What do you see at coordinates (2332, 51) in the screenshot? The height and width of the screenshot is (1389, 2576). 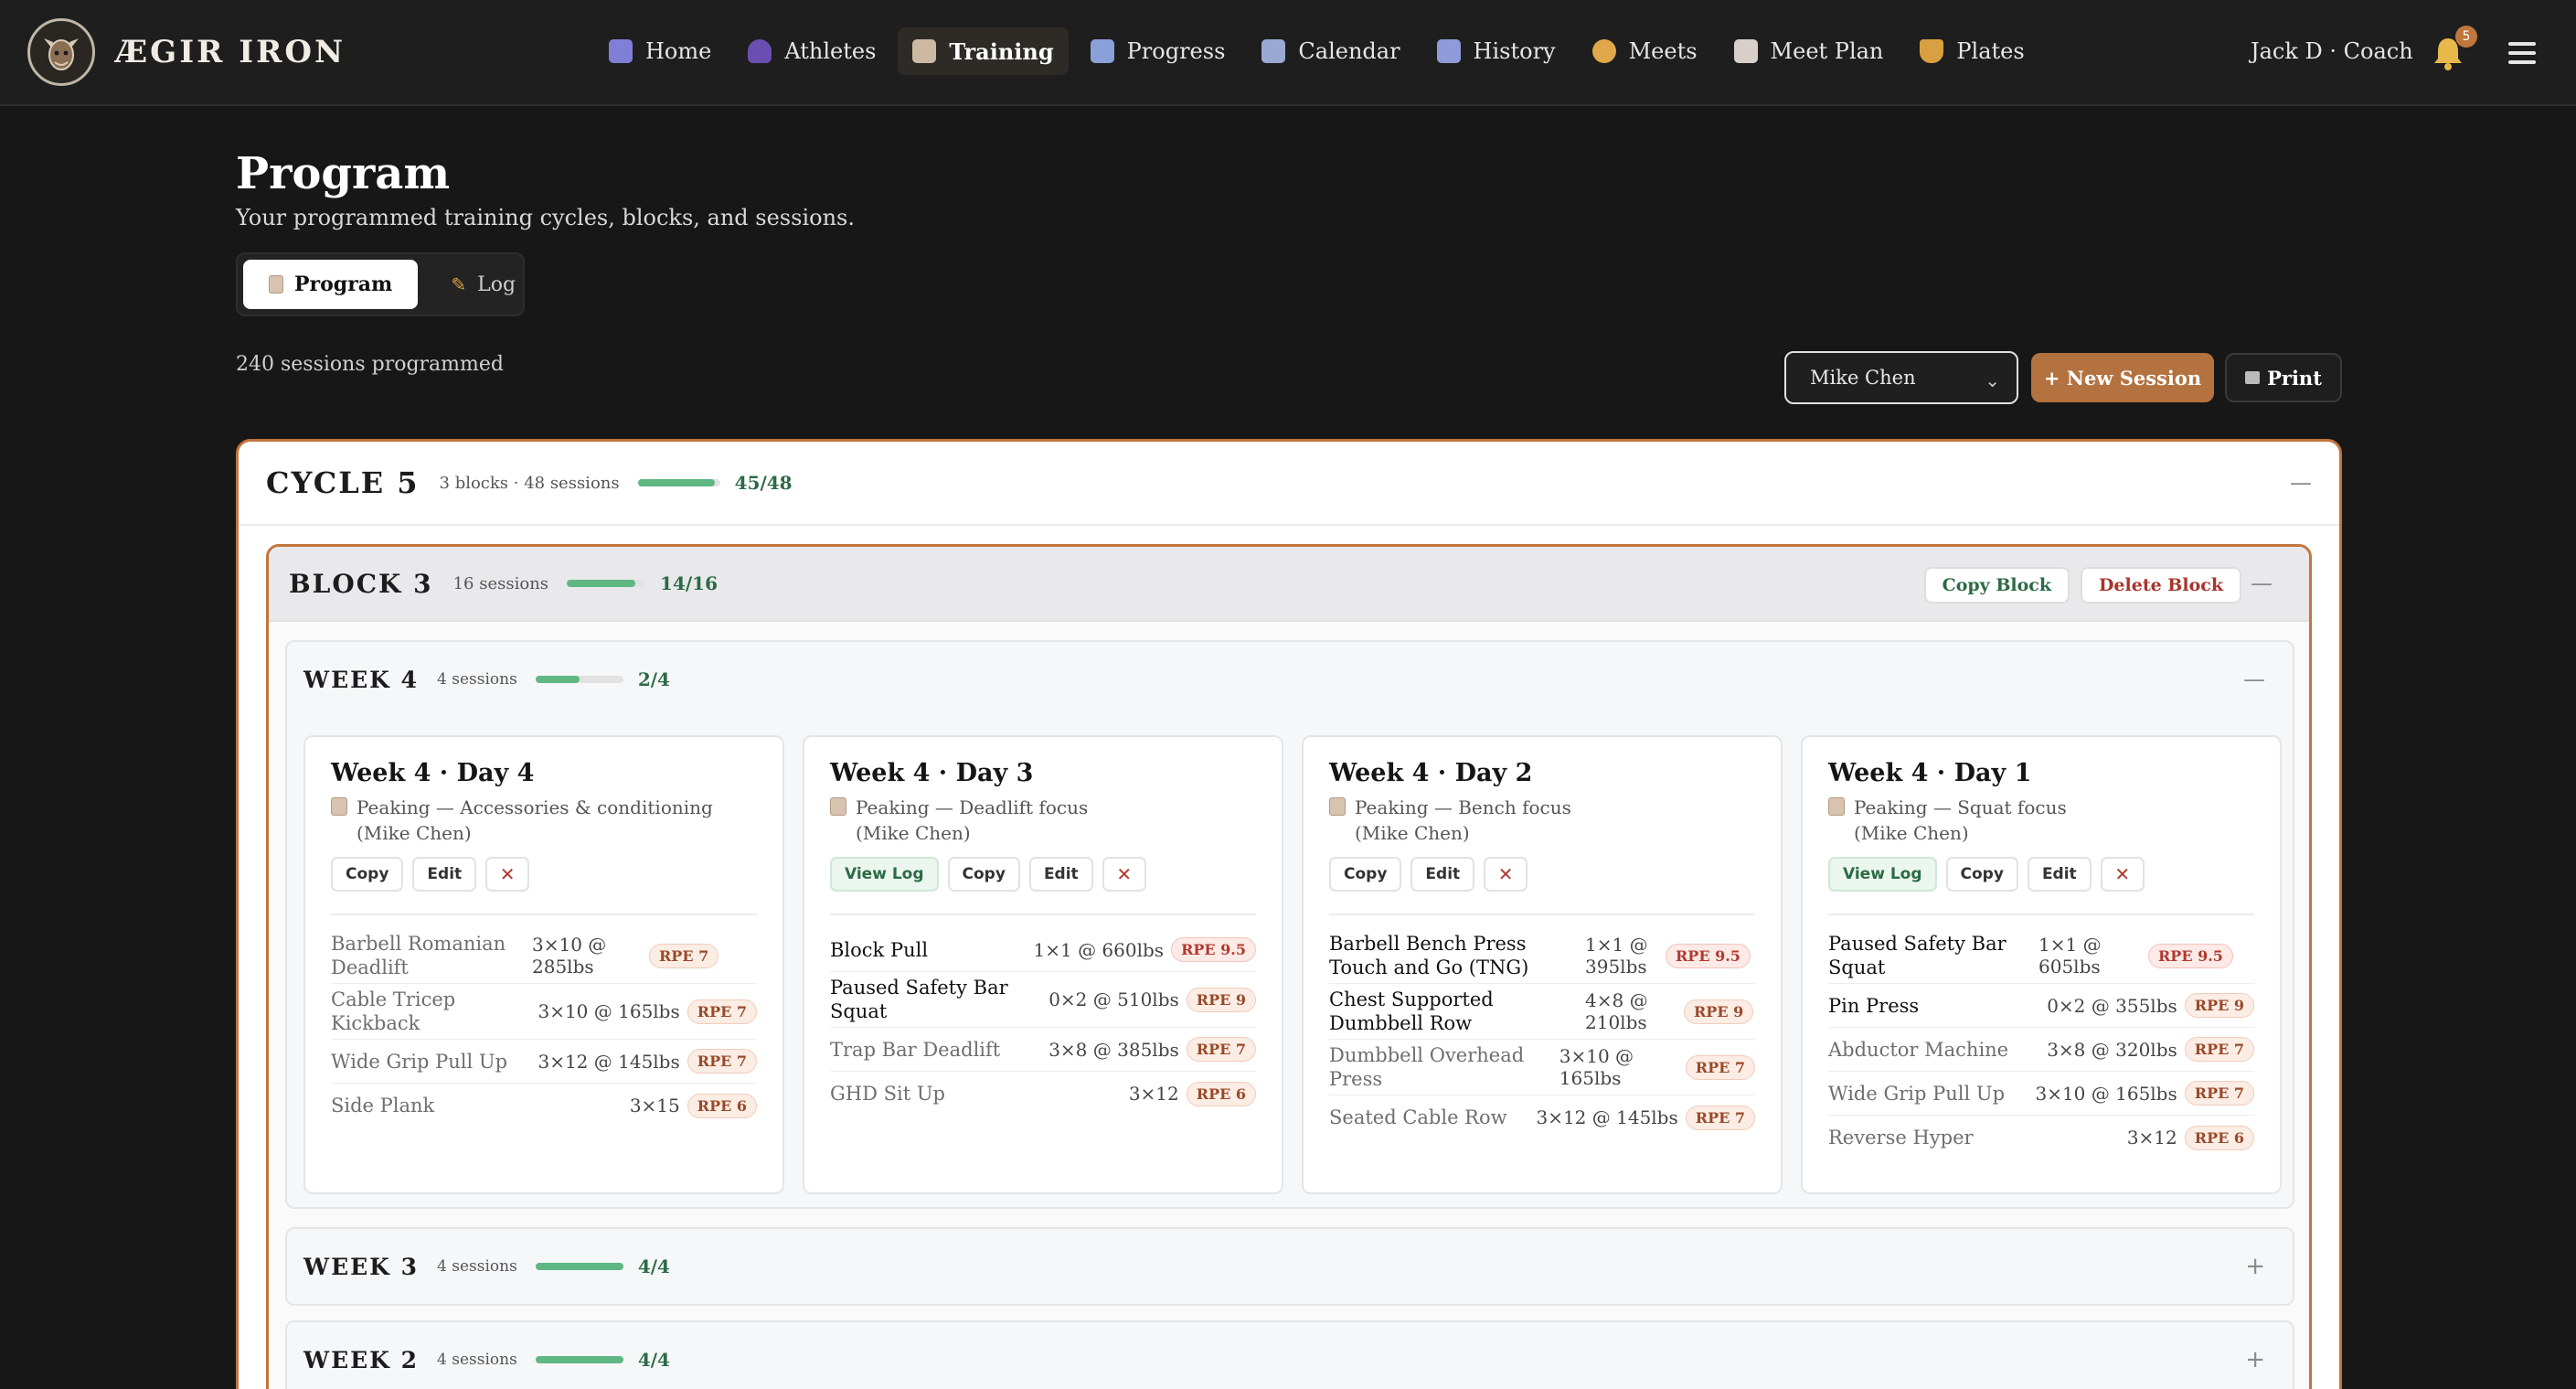 I see `user-menu: Jack D · Coach` at bounding box center [2332, 51].